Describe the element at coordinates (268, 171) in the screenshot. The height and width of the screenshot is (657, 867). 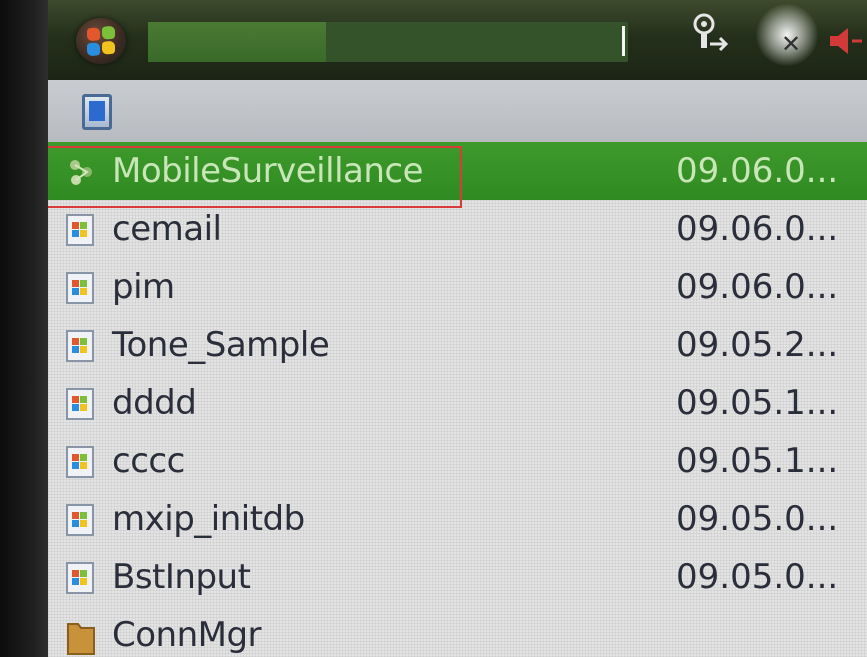
I see `file-name: MobileSurveillance` at that location.